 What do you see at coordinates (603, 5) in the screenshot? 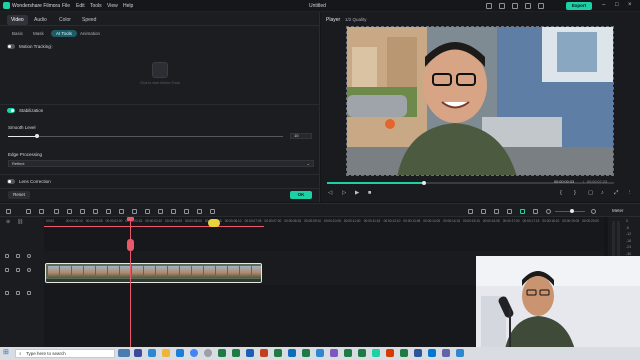
I see `minimize-icon: –` at bounding box center [603, 5].